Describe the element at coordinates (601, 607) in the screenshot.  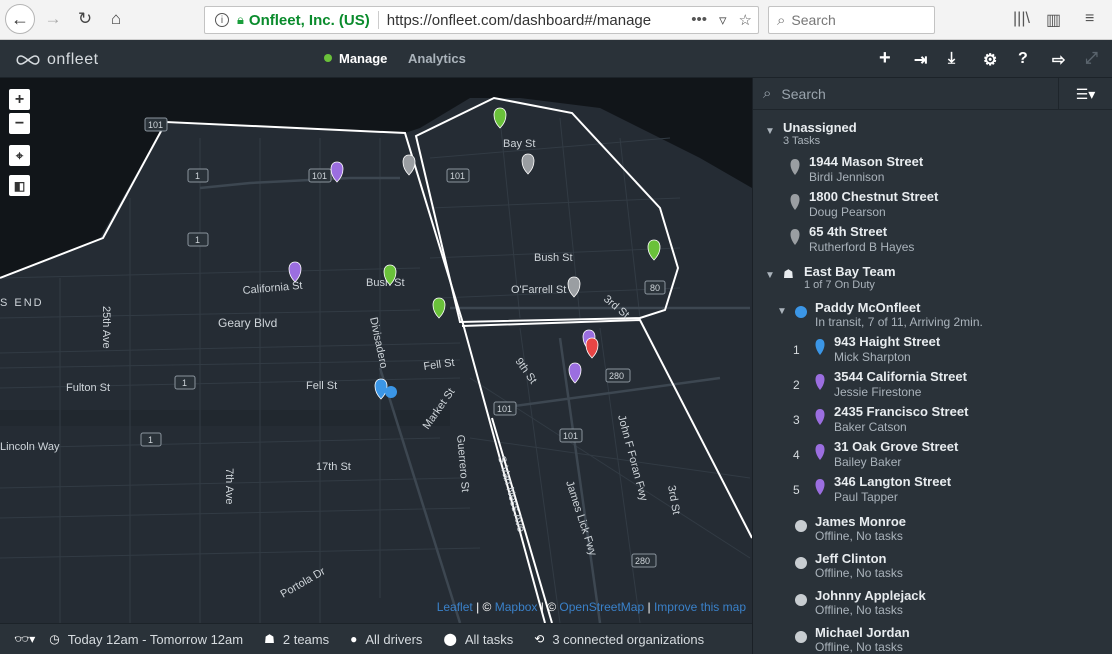
I see `osm-link: OpenStreetMap` at that location.